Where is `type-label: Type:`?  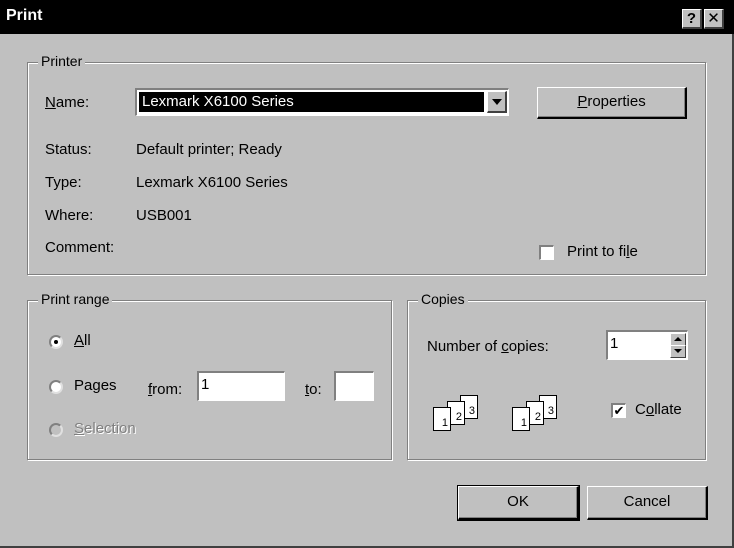 type-label: Type: is located at coordinates (63, 182).